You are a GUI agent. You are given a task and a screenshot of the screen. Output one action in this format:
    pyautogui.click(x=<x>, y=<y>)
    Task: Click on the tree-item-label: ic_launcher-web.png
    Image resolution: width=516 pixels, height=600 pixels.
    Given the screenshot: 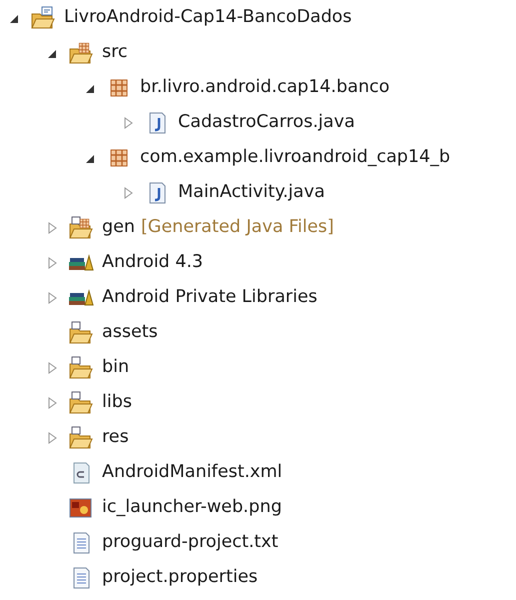 What is the action you would take?
    pyautogui.click(x=192, y=507)
    